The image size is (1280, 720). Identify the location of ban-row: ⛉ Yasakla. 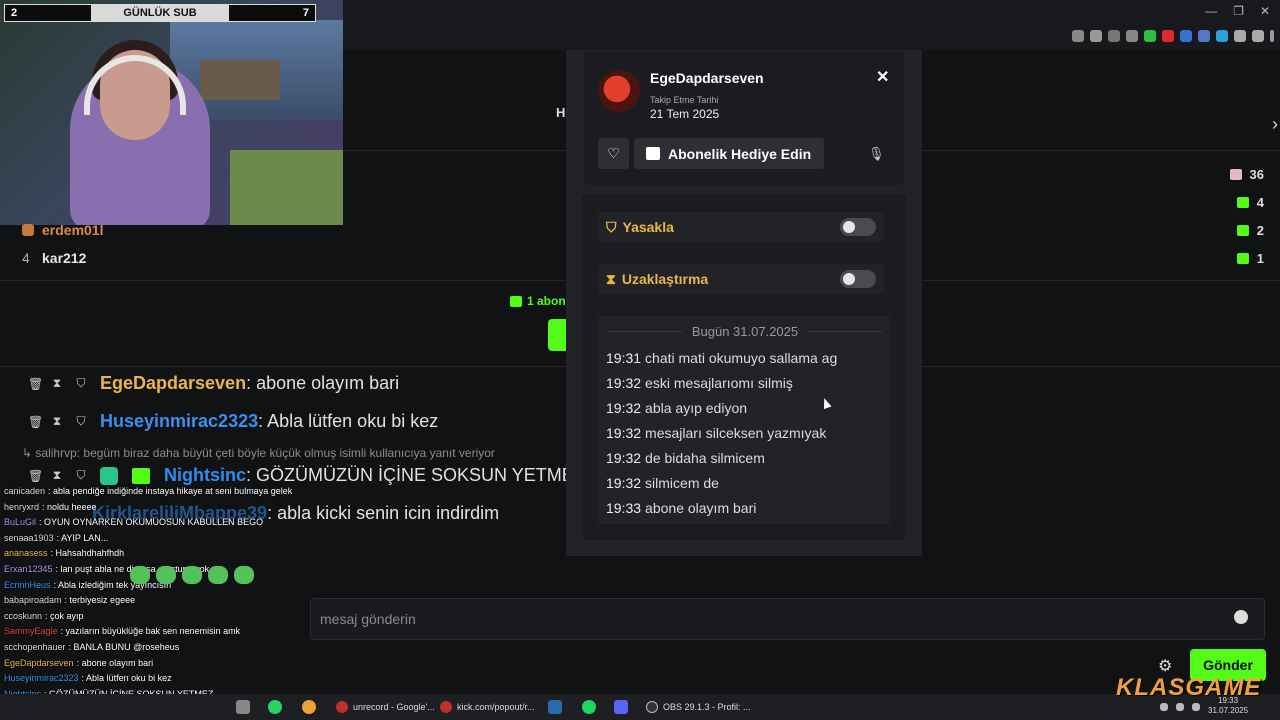
(741, 227).